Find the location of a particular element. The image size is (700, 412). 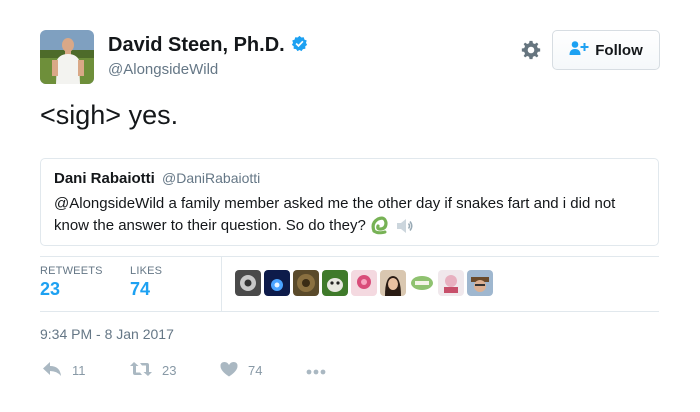

more-icon is located at coordinates (316, 370).